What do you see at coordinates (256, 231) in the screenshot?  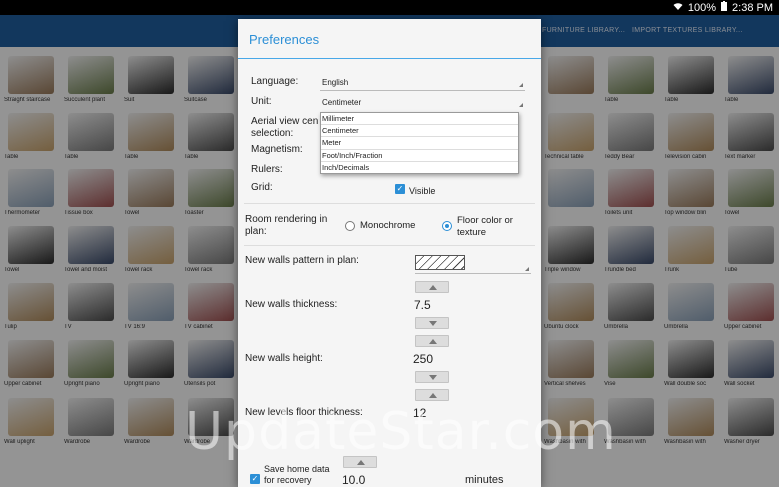 I see `room-rendering-label-line2: plan:` at bounding box center [256, 231].